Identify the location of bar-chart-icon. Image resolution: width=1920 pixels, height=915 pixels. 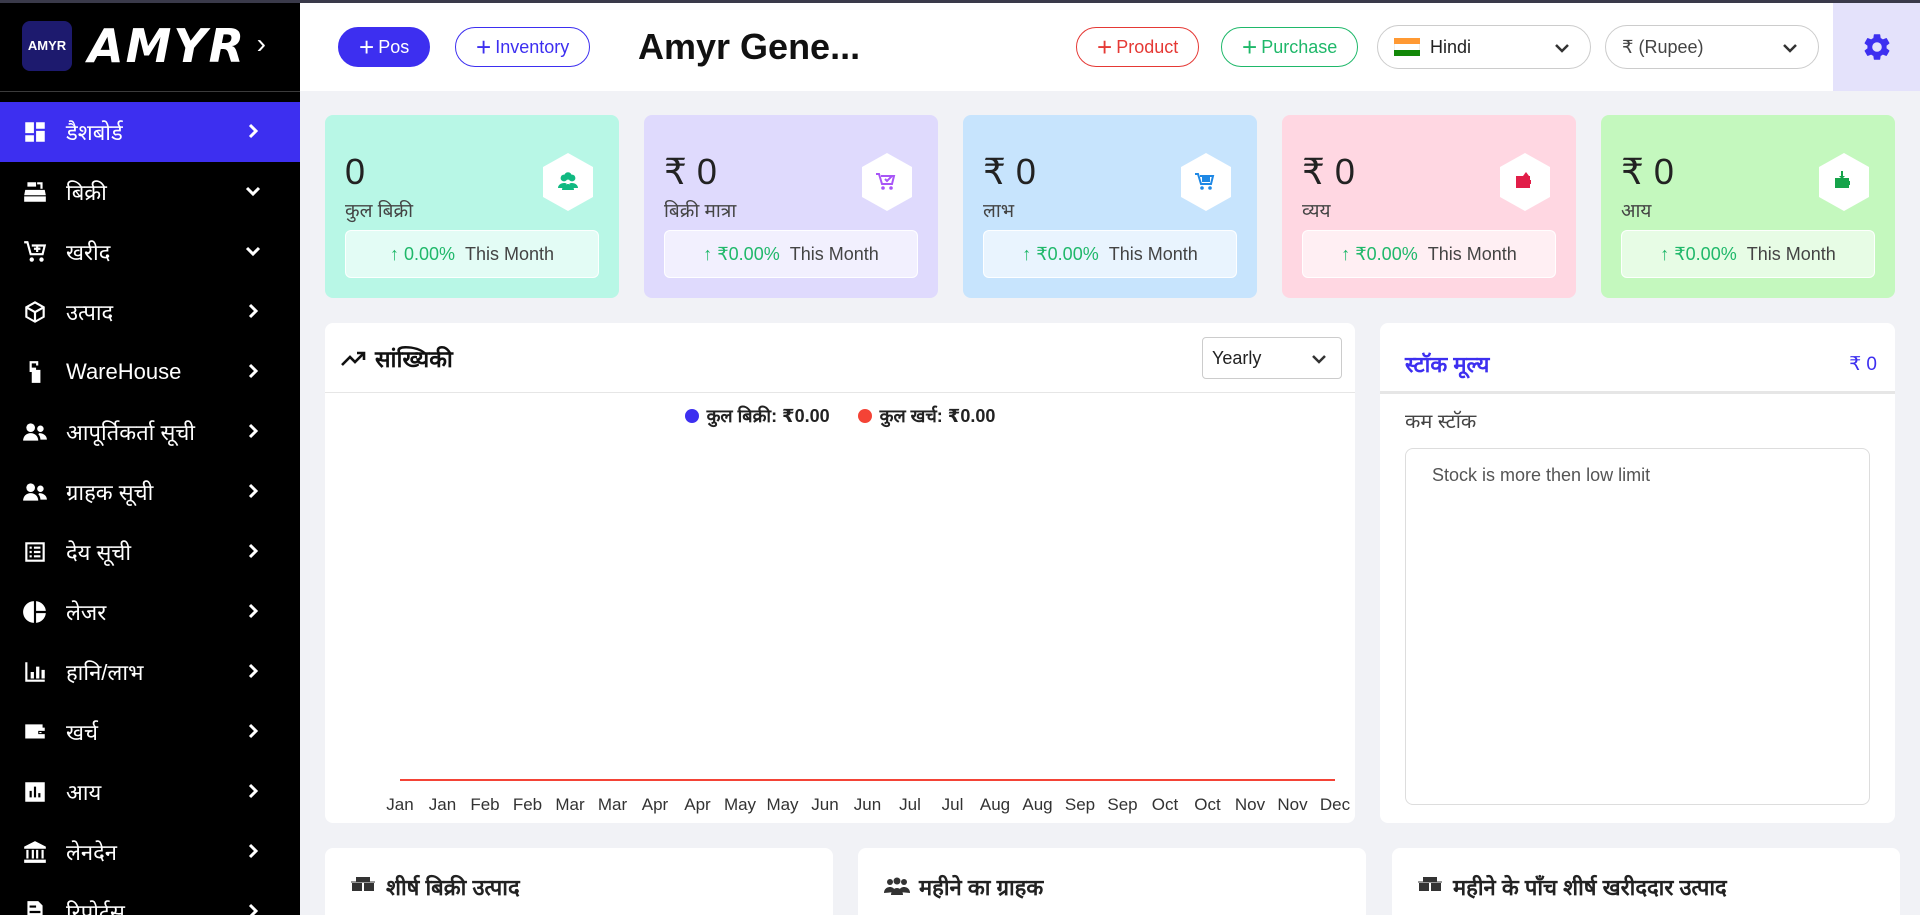
(35, 672).